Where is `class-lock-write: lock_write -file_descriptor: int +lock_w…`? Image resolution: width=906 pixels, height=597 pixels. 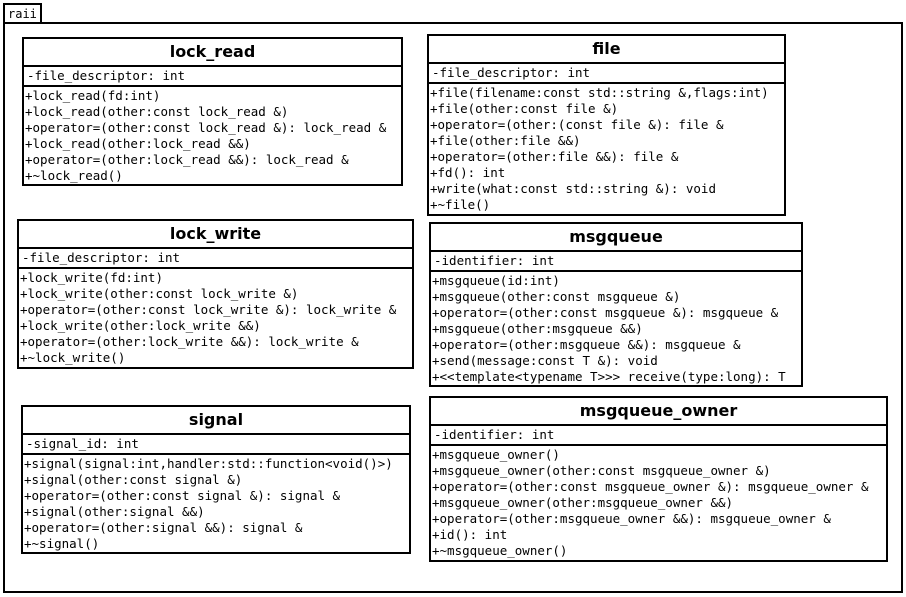 class-lock-write: lock_write -file_descriptor: int +lock_w… is located at coordinates (215, 294).